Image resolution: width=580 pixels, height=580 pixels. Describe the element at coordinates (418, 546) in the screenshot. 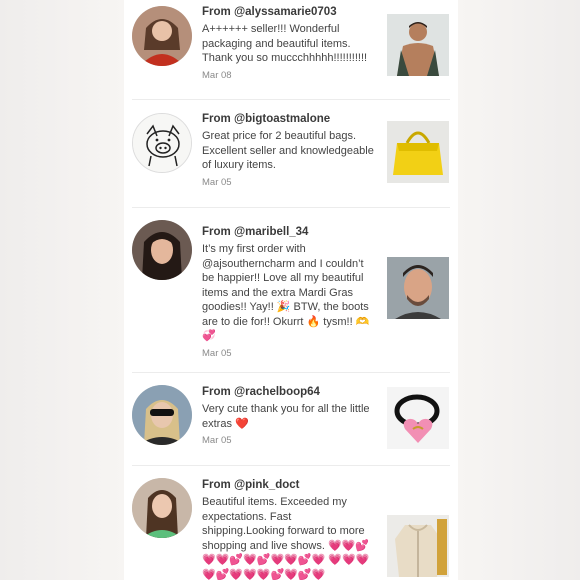

I see `cream-jacket-photo` at that location.